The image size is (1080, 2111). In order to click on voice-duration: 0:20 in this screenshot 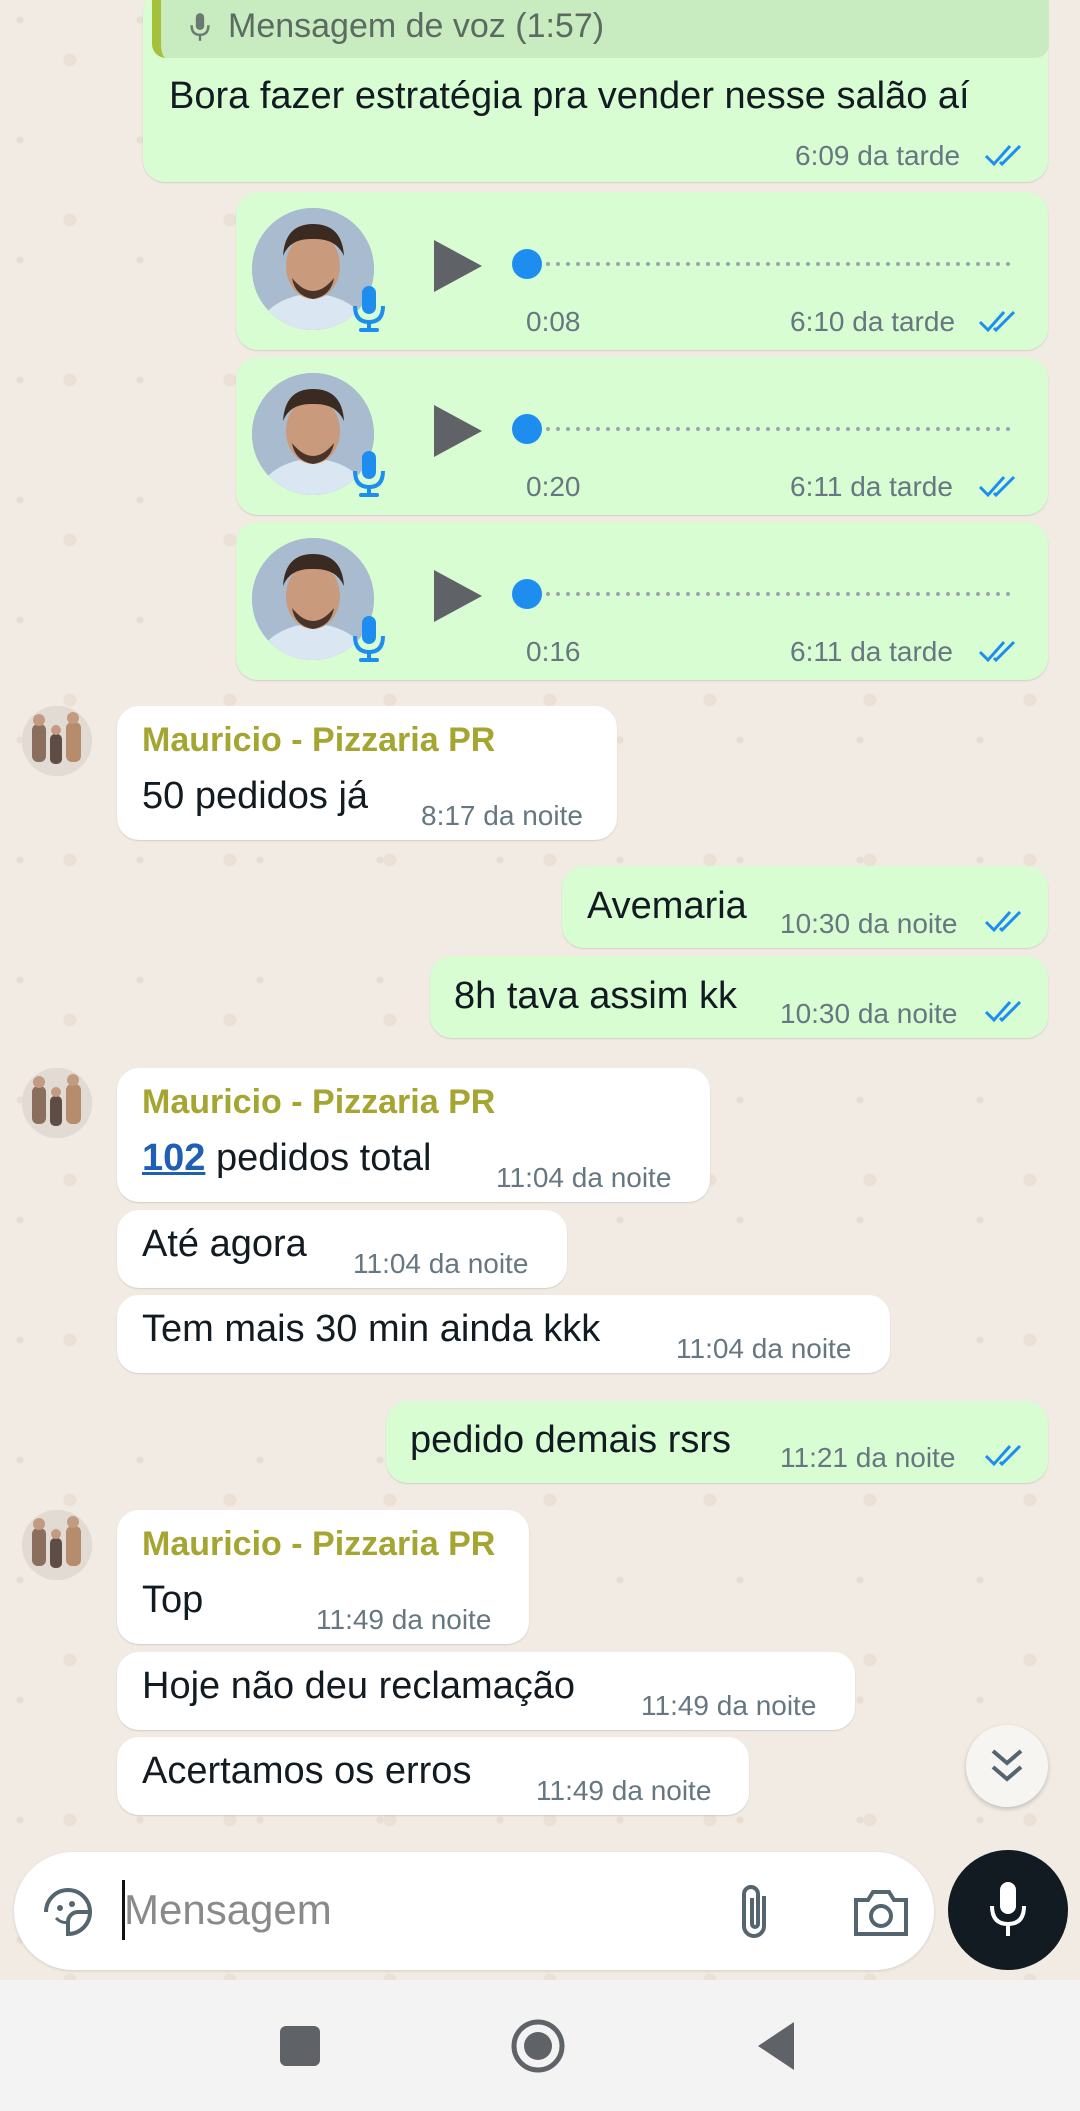, I will do `click(553, 486)`.